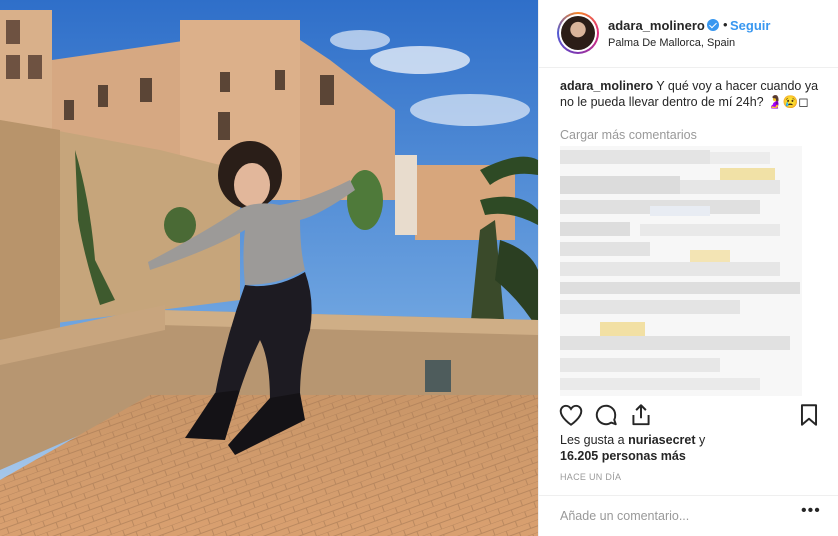 Image resolution: width=838 pixels, height=536 pixels. I want to click on comment-input, so click(675, 516).